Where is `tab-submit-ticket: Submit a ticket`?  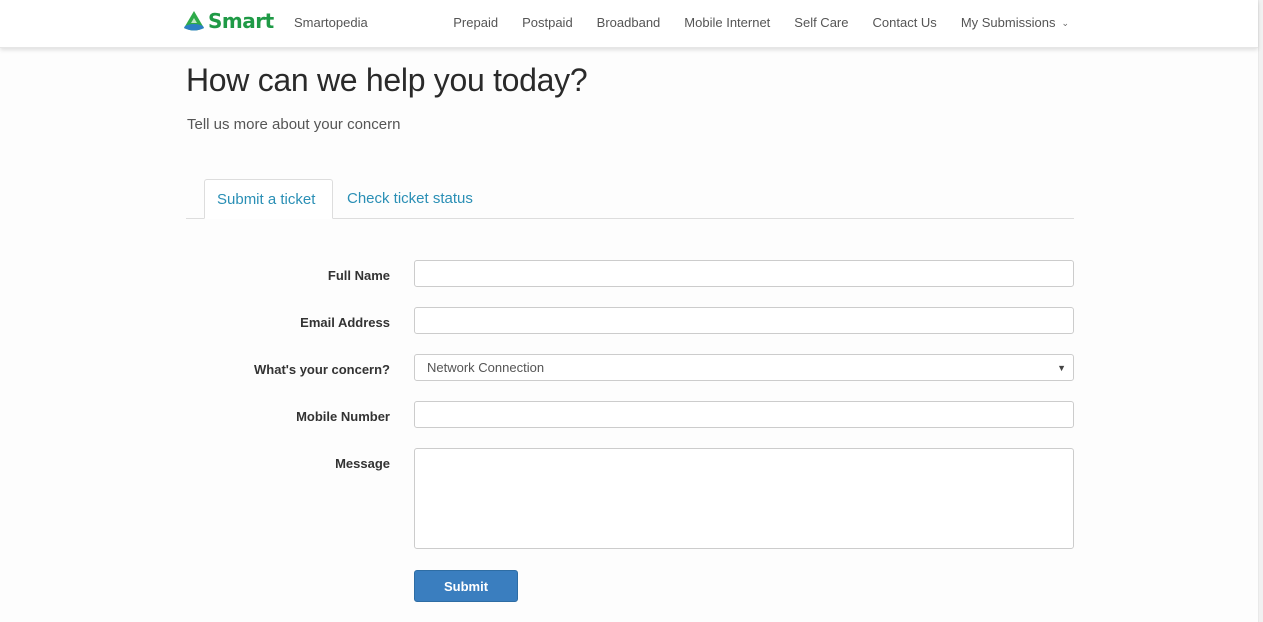
tab-submit-ticket: Submit a ticket is located at coordinates (268, 199).